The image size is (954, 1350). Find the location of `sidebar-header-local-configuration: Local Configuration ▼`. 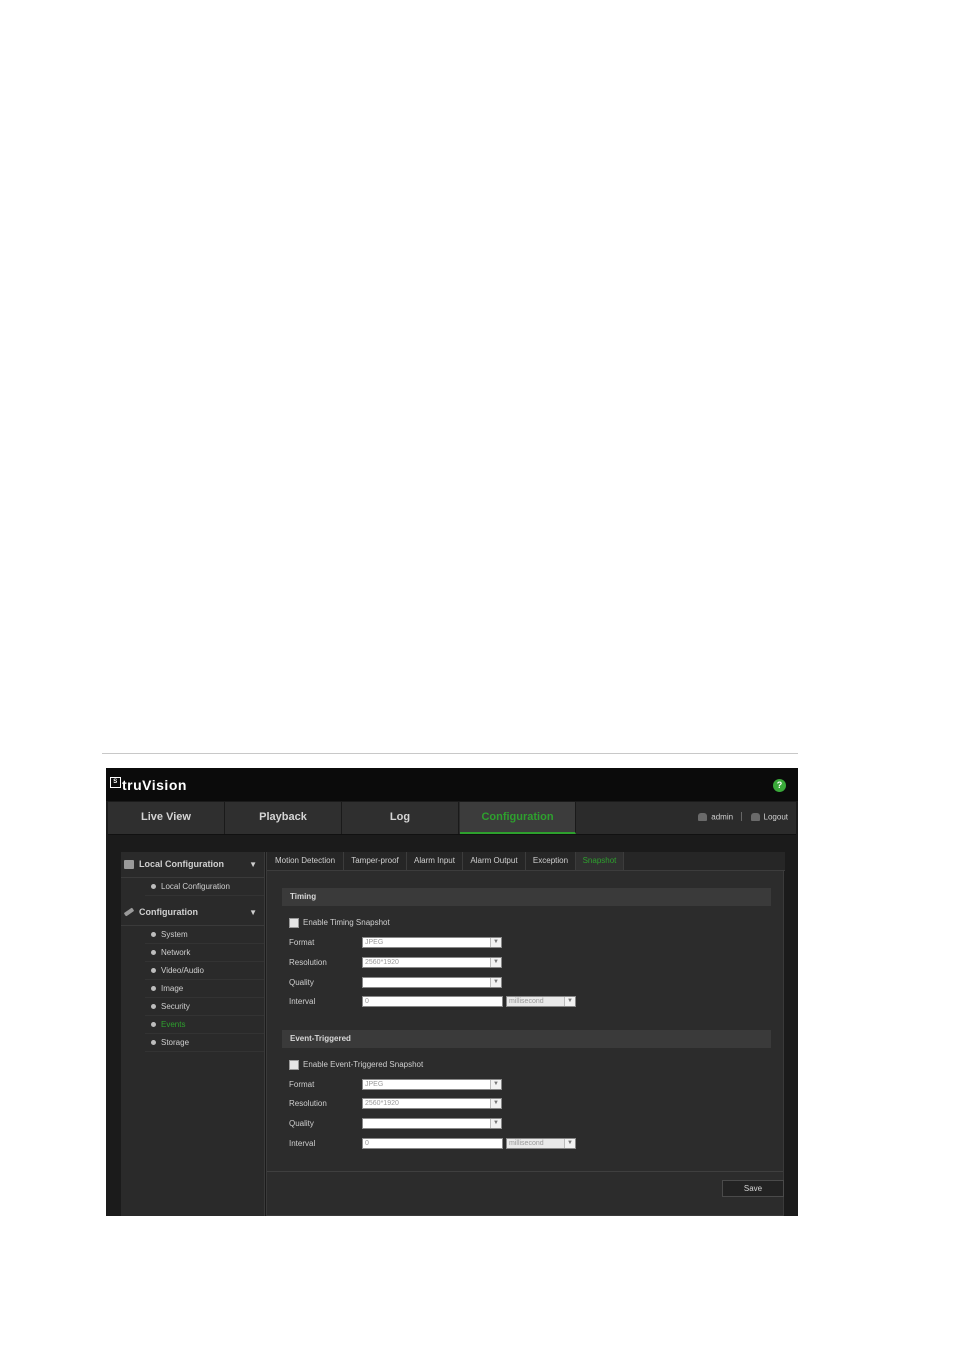

sidebar-header-local-configuration: Local Configuration ▼ is located at coordinates (192, 865).